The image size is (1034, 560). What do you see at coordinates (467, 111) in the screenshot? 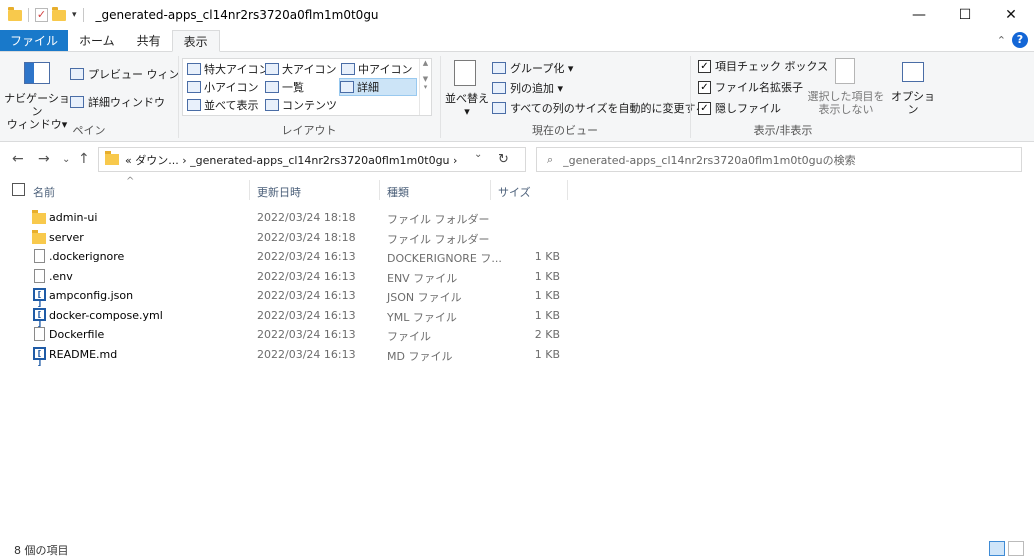
I see `sort-chevron-icon: ▾` at bounding box center [467, 111].